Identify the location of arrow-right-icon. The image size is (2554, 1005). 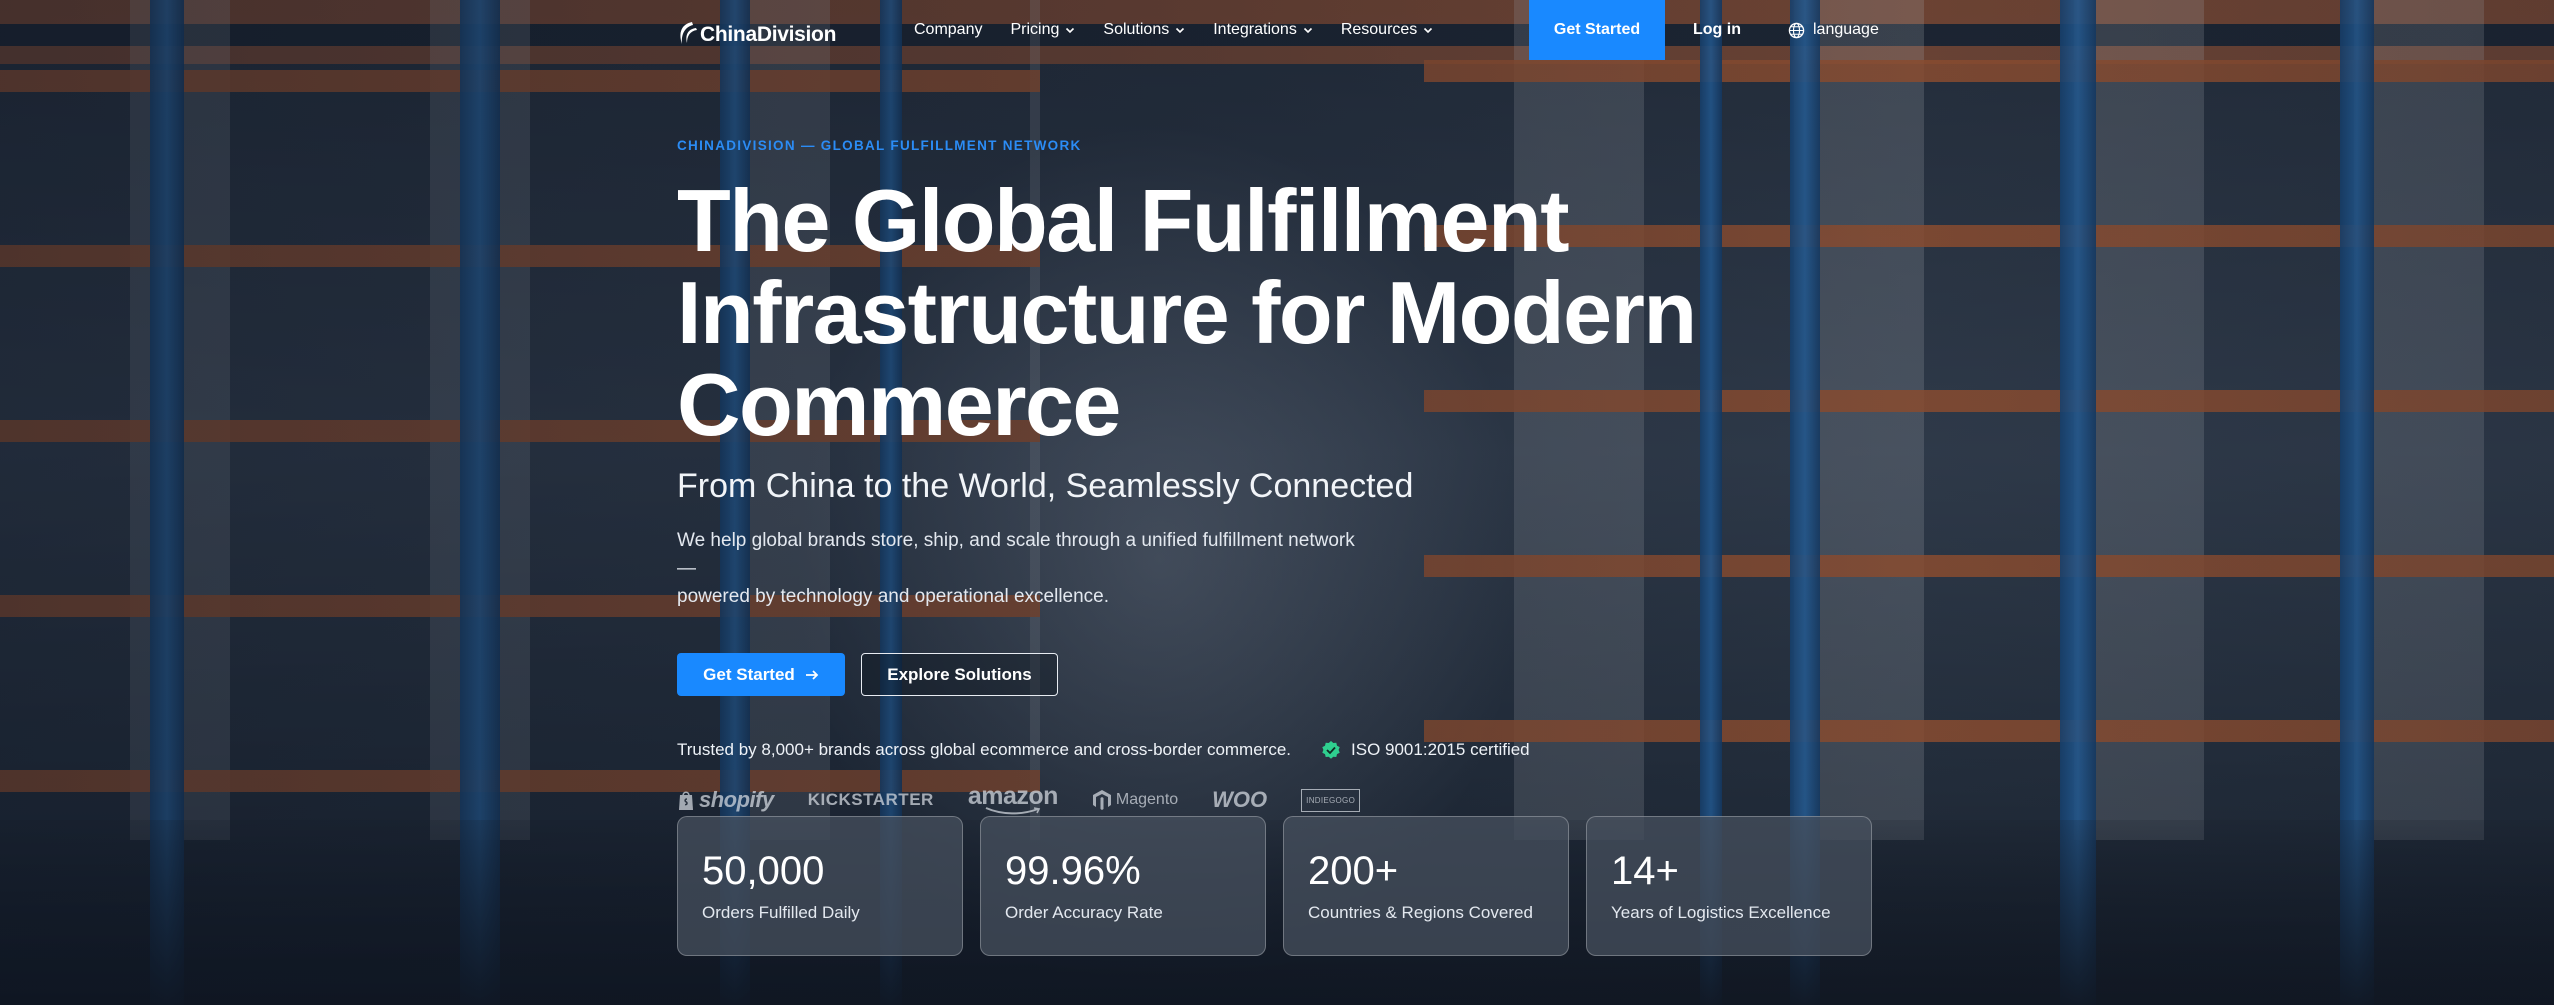
(812, 674).